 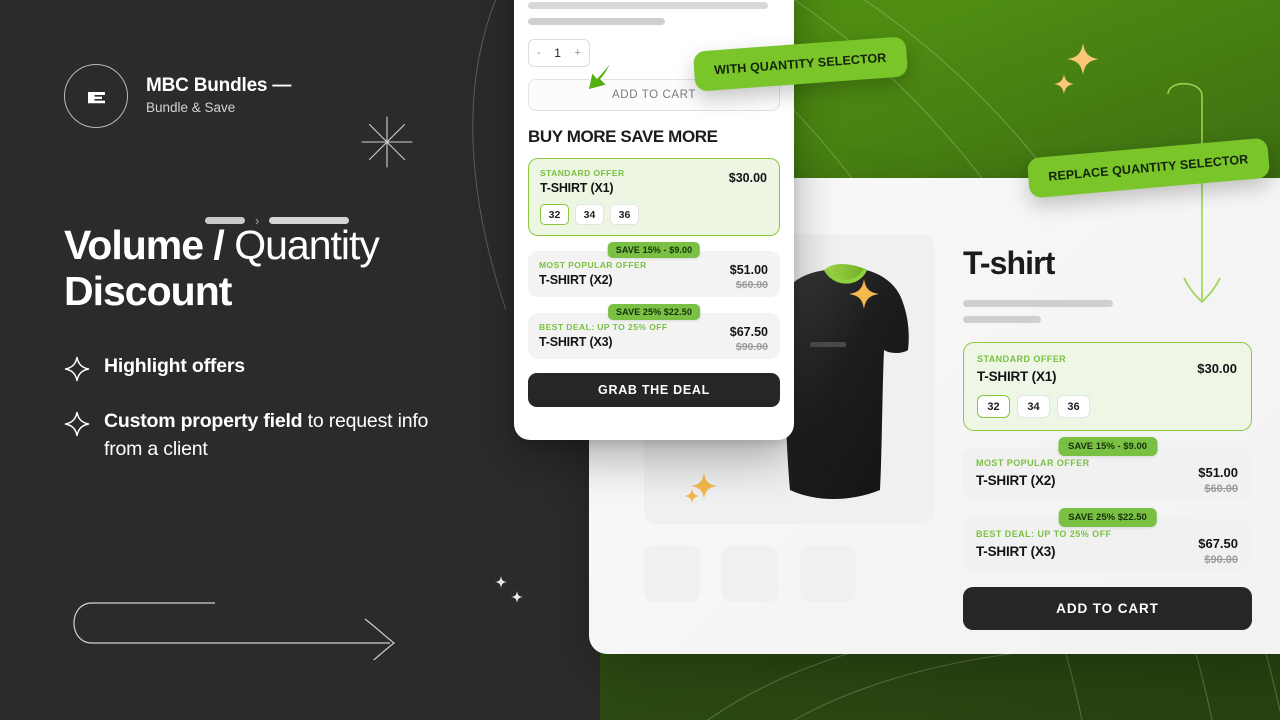 What do you see at coordinates (509, 589) in the screenshot?
I see `small-plus-sparkle-icon` at bounding box center [509, 589].